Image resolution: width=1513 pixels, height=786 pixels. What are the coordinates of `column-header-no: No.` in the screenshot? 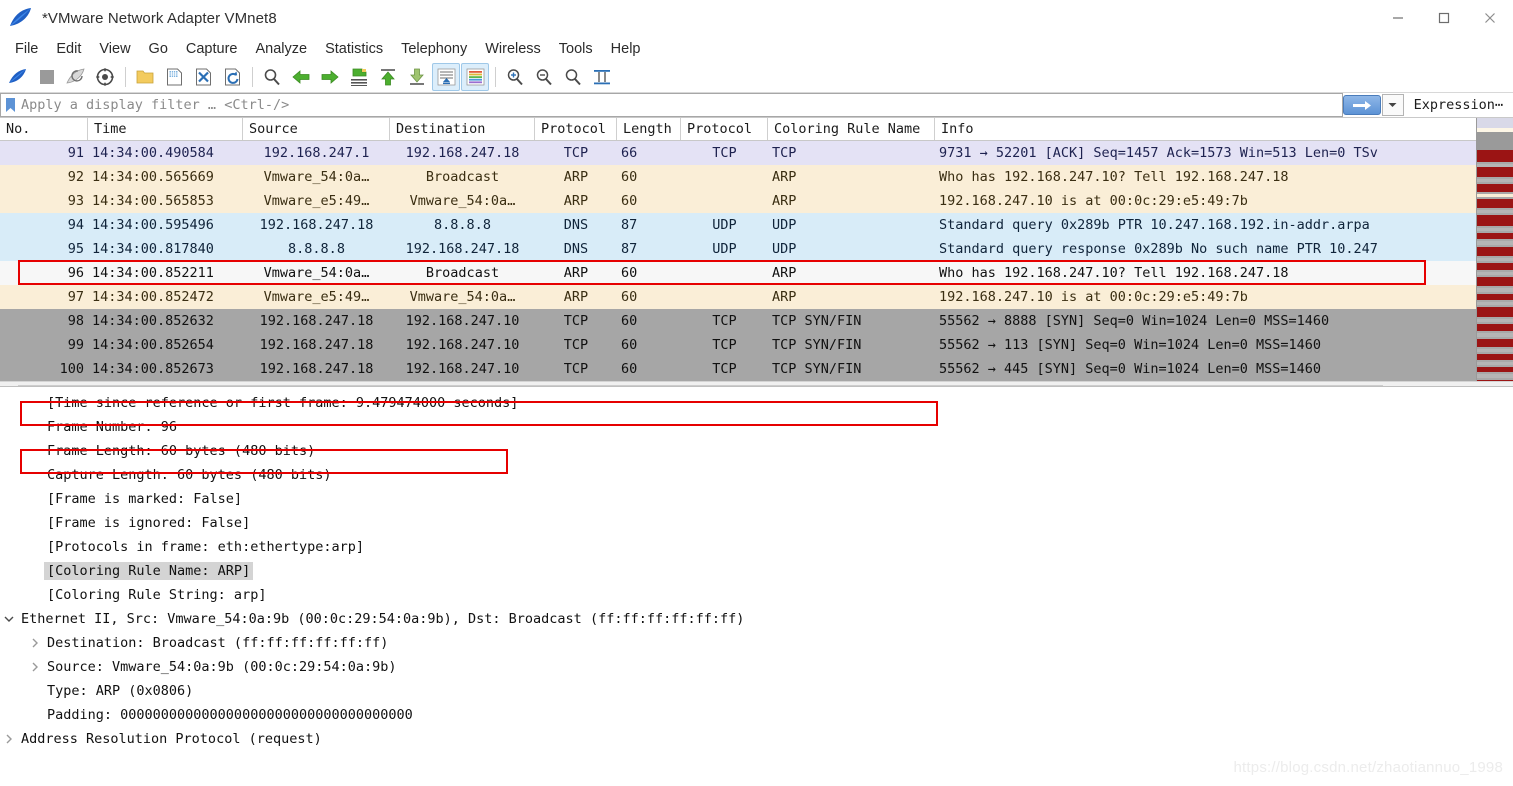 It's located at (44, 129).